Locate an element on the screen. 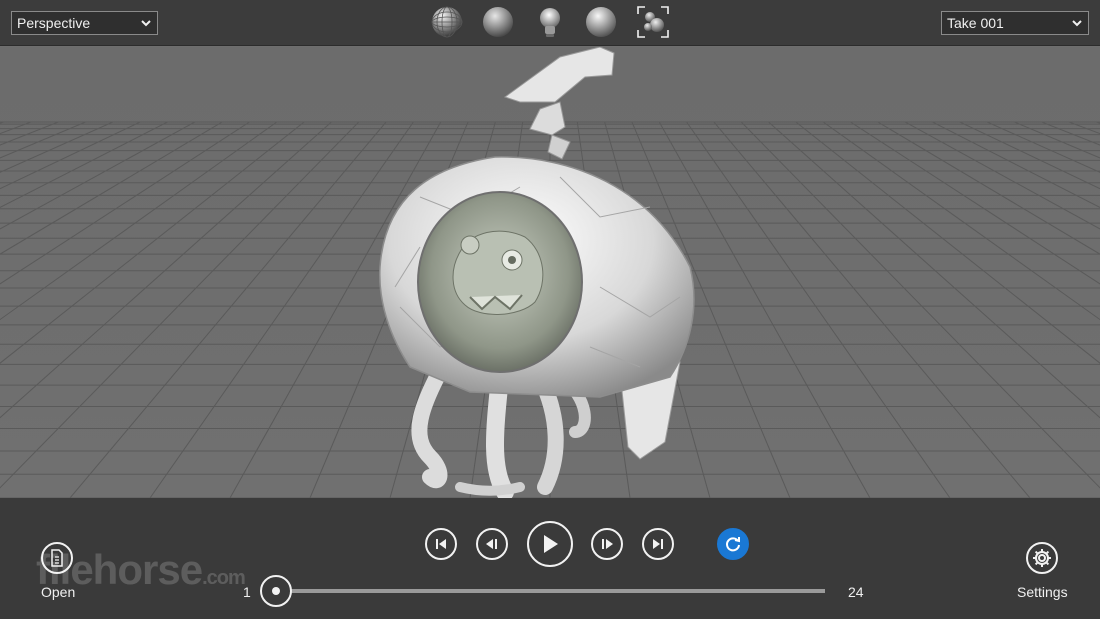 The height and width of the screenshot is (619, 1100). loop-toggle is located at coordinates (733, 544).